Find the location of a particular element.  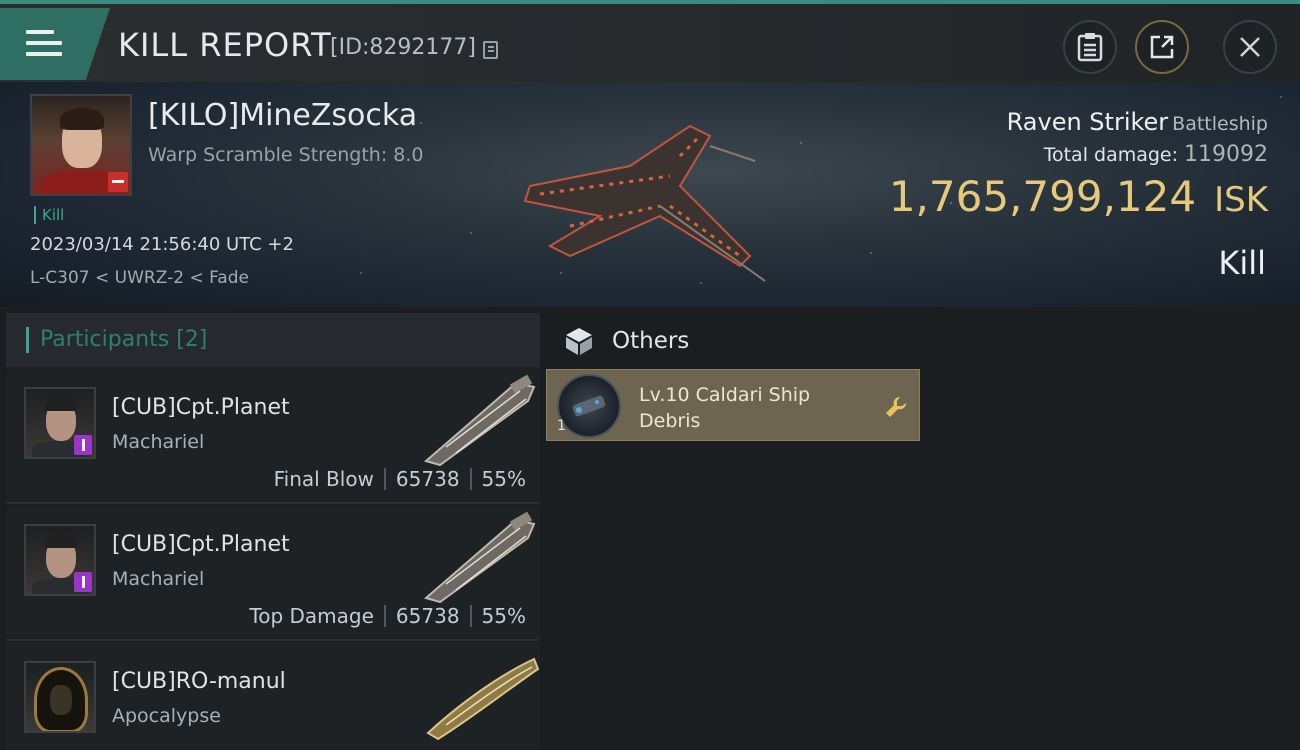

kill-location: L-C307 < UWRZ-2 < Fade is located at coordinates (139, 278).